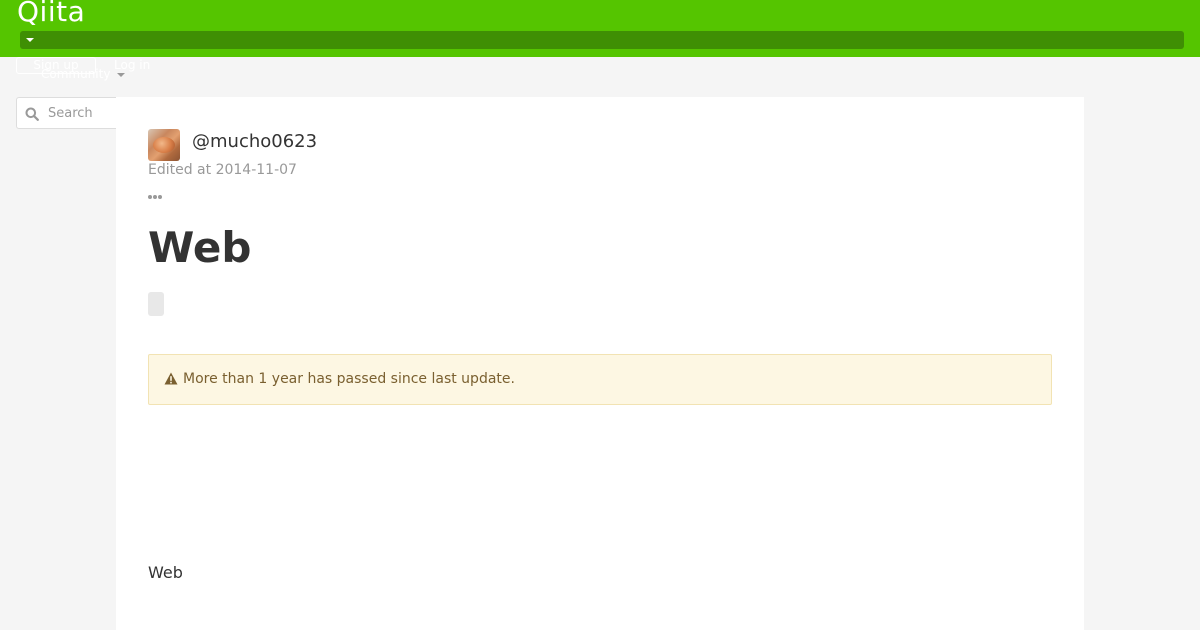 Image resolution: width=1200 pixels, height=630 pixels. Describe the element at coordinates (132, 65) in the screenshot. I see `login-link: Log in` at that location.